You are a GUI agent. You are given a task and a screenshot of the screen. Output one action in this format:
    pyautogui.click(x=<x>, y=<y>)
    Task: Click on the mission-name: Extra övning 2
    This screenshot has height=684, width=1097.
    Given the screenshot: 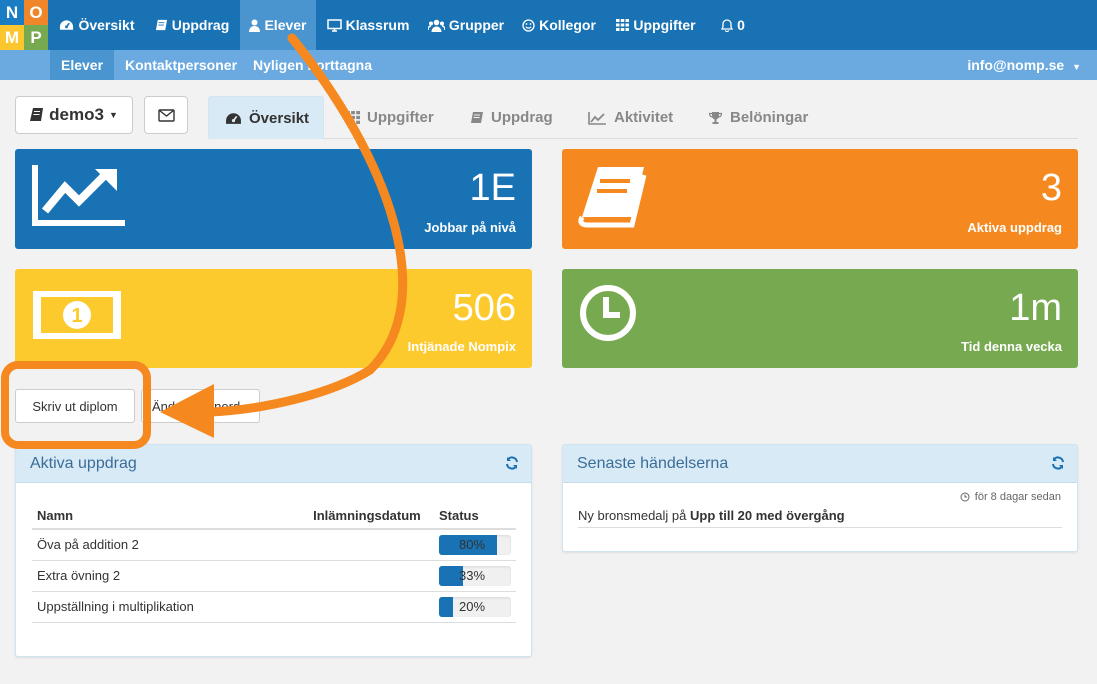 What is the action you would take?
    pyautogui.click(x=170, y=576)
    